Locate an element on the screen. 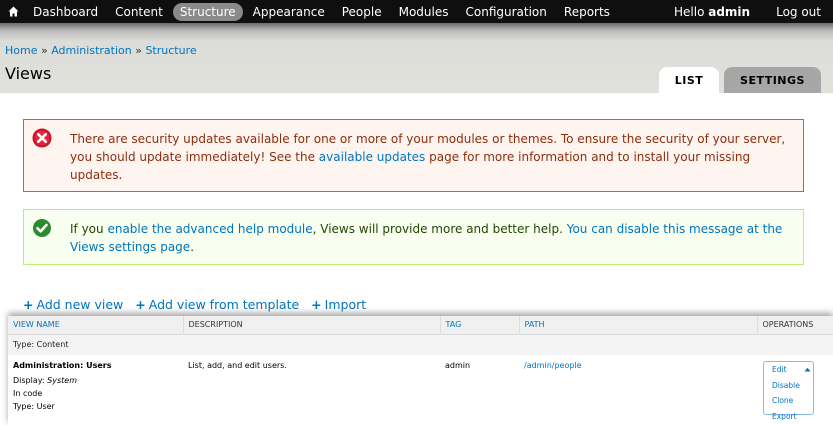 The height and width of the screenshot is (425, 833). greeting-prefix: Hello is located at coordinates (691, 11).